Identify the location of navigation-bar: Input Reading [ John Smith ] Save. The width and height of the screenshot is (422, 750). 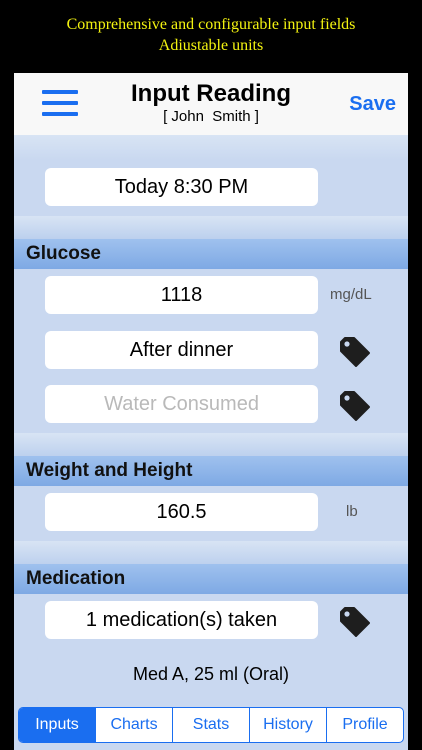
(211, 104).